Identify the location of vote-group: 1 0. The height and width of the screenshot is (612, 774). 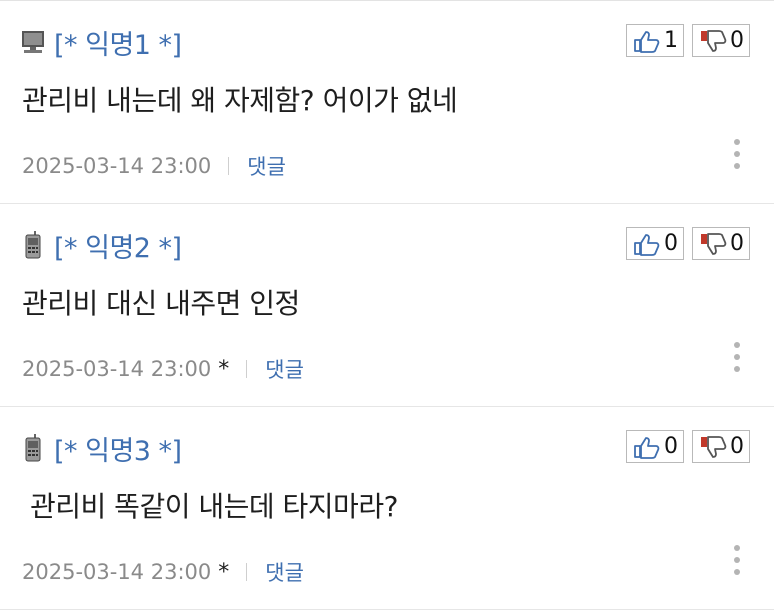
(688, 40).